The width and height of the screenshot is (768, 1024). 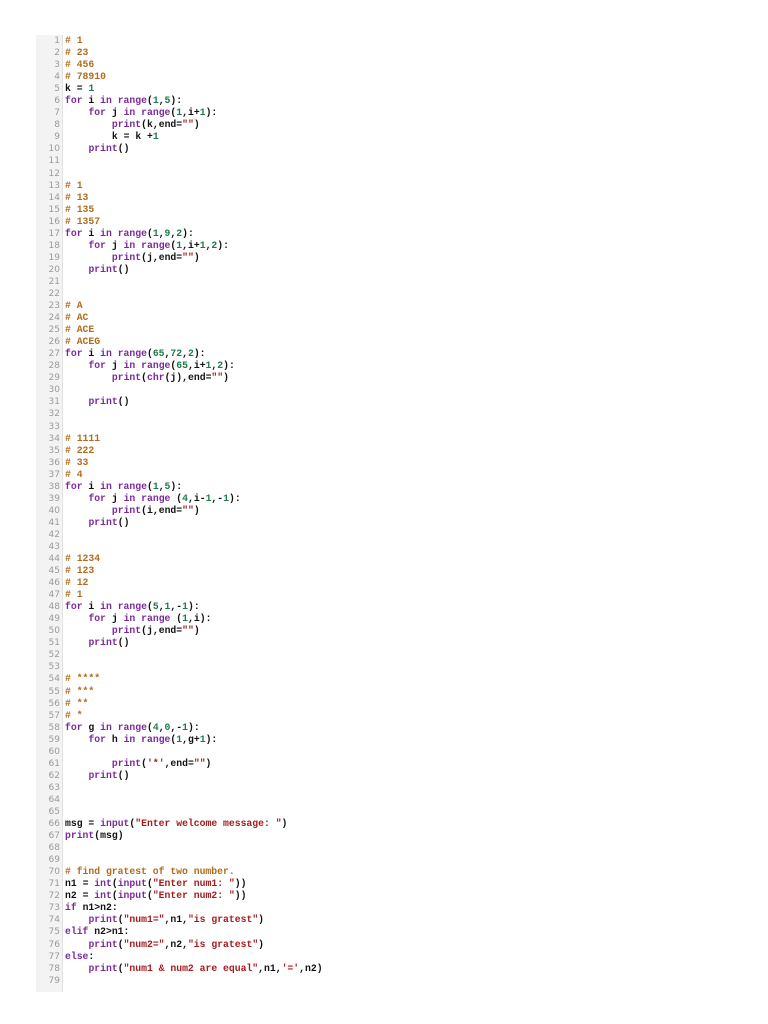 I want to click on code-line: 7 for j in range(1,i+1):, so click(x=386, y=113).